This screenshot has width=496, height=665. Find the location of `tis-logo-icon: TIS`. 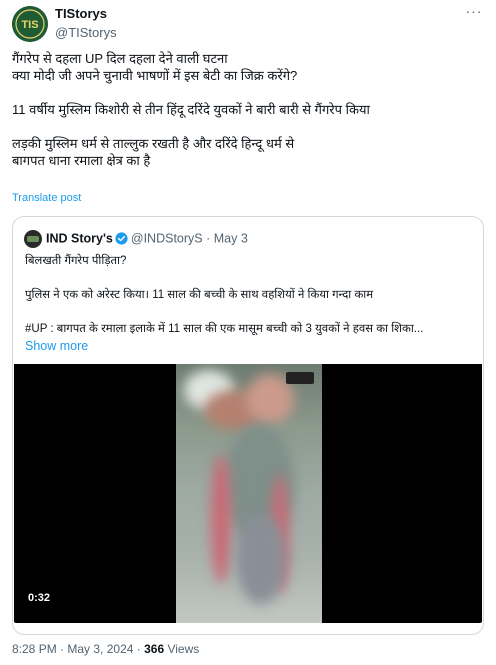

tis-logo-icon: TIS is located at coordinates (30, 24).